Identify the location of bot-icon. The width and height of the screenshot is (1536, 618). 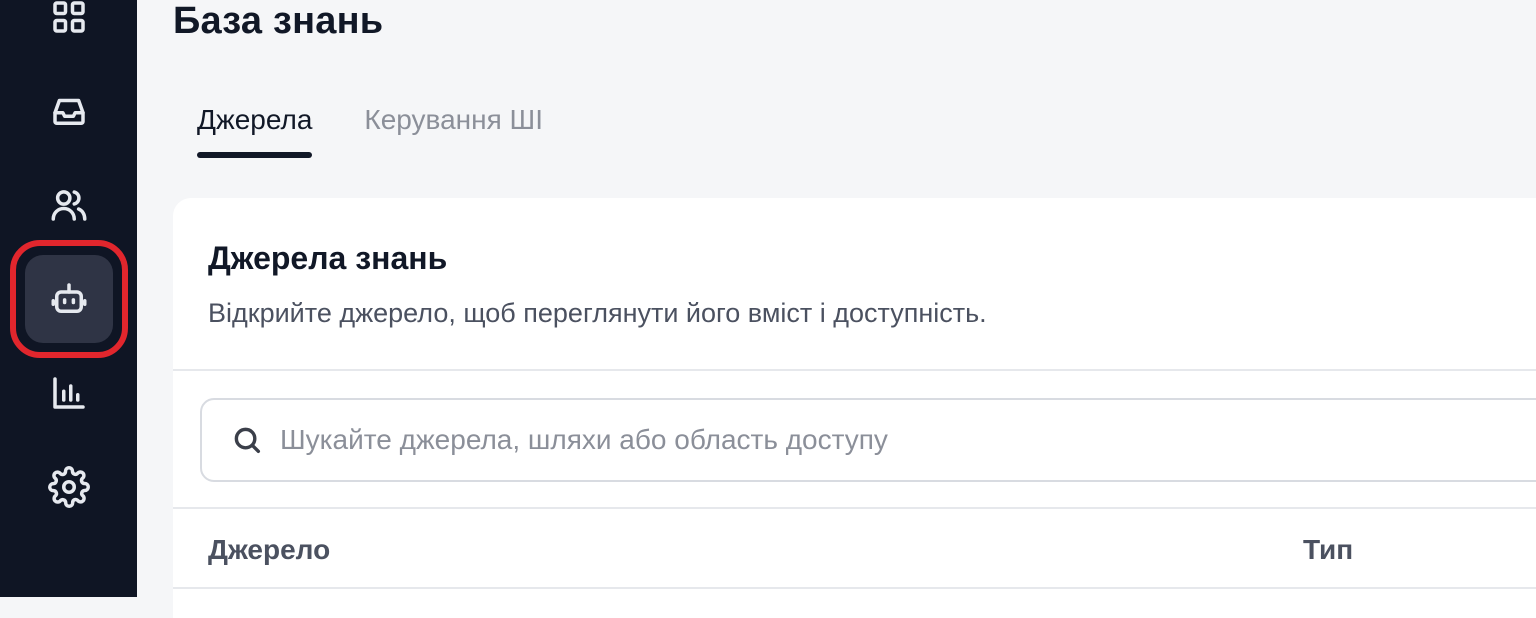
(69, 299).